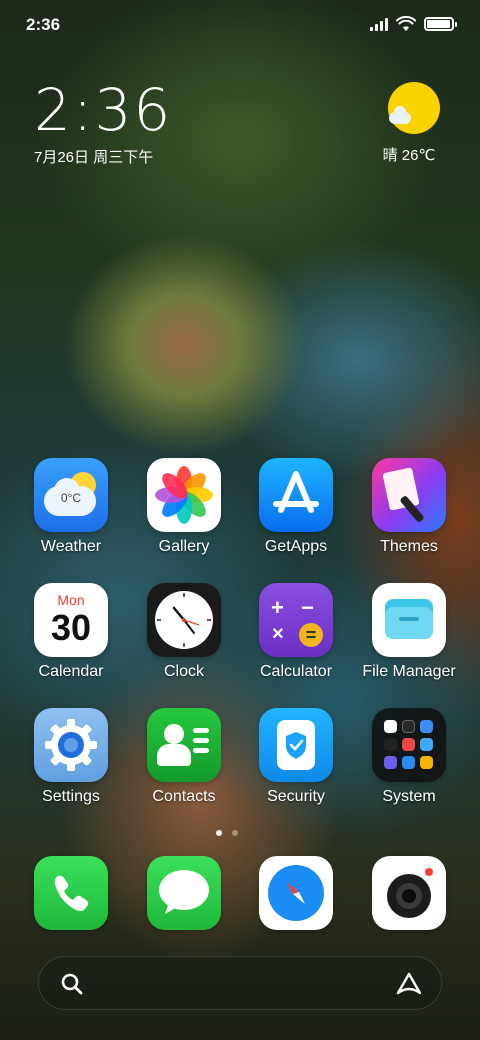 This screenshot has width=480, height=1040. Describe the element at coordinates (409, 155) in the screenshot. I see `weather-text: 晴 26℃` at that location.